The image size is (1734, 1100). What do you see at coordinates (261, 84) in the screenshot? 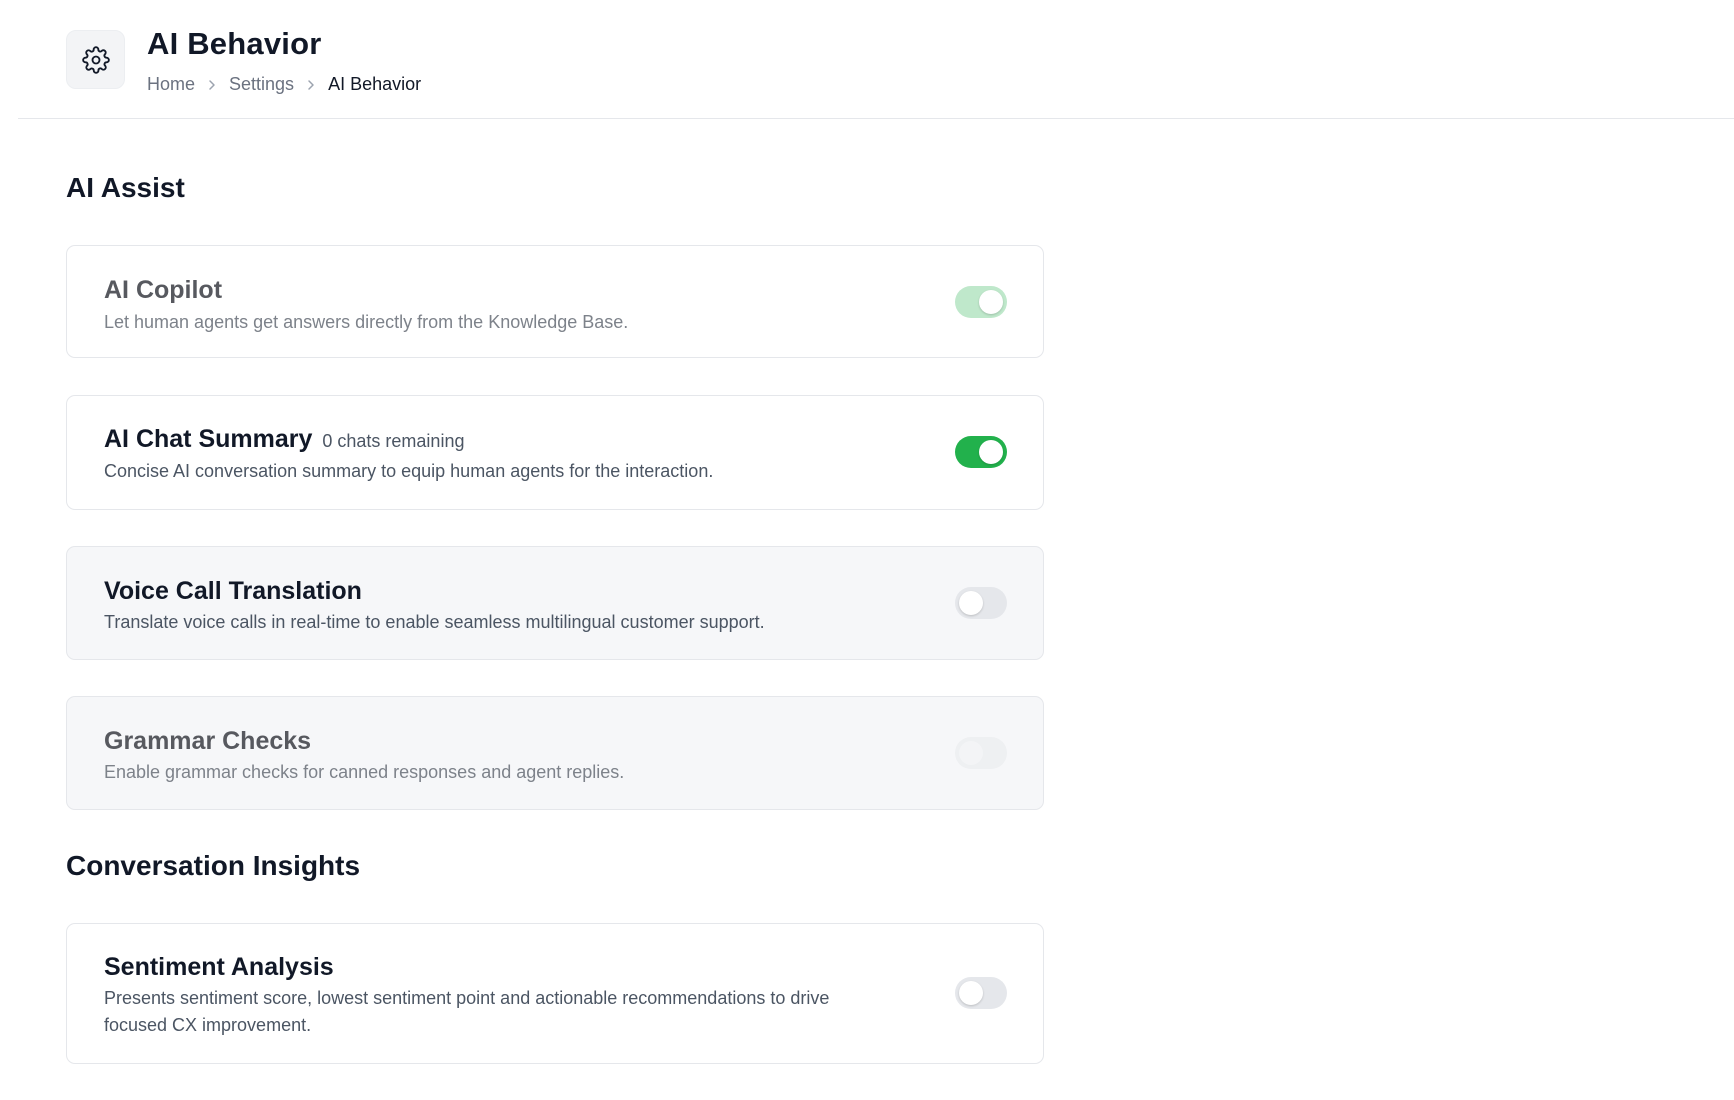
I see `breadcrumb-settings: Settings` at bounding box center [261, 84].